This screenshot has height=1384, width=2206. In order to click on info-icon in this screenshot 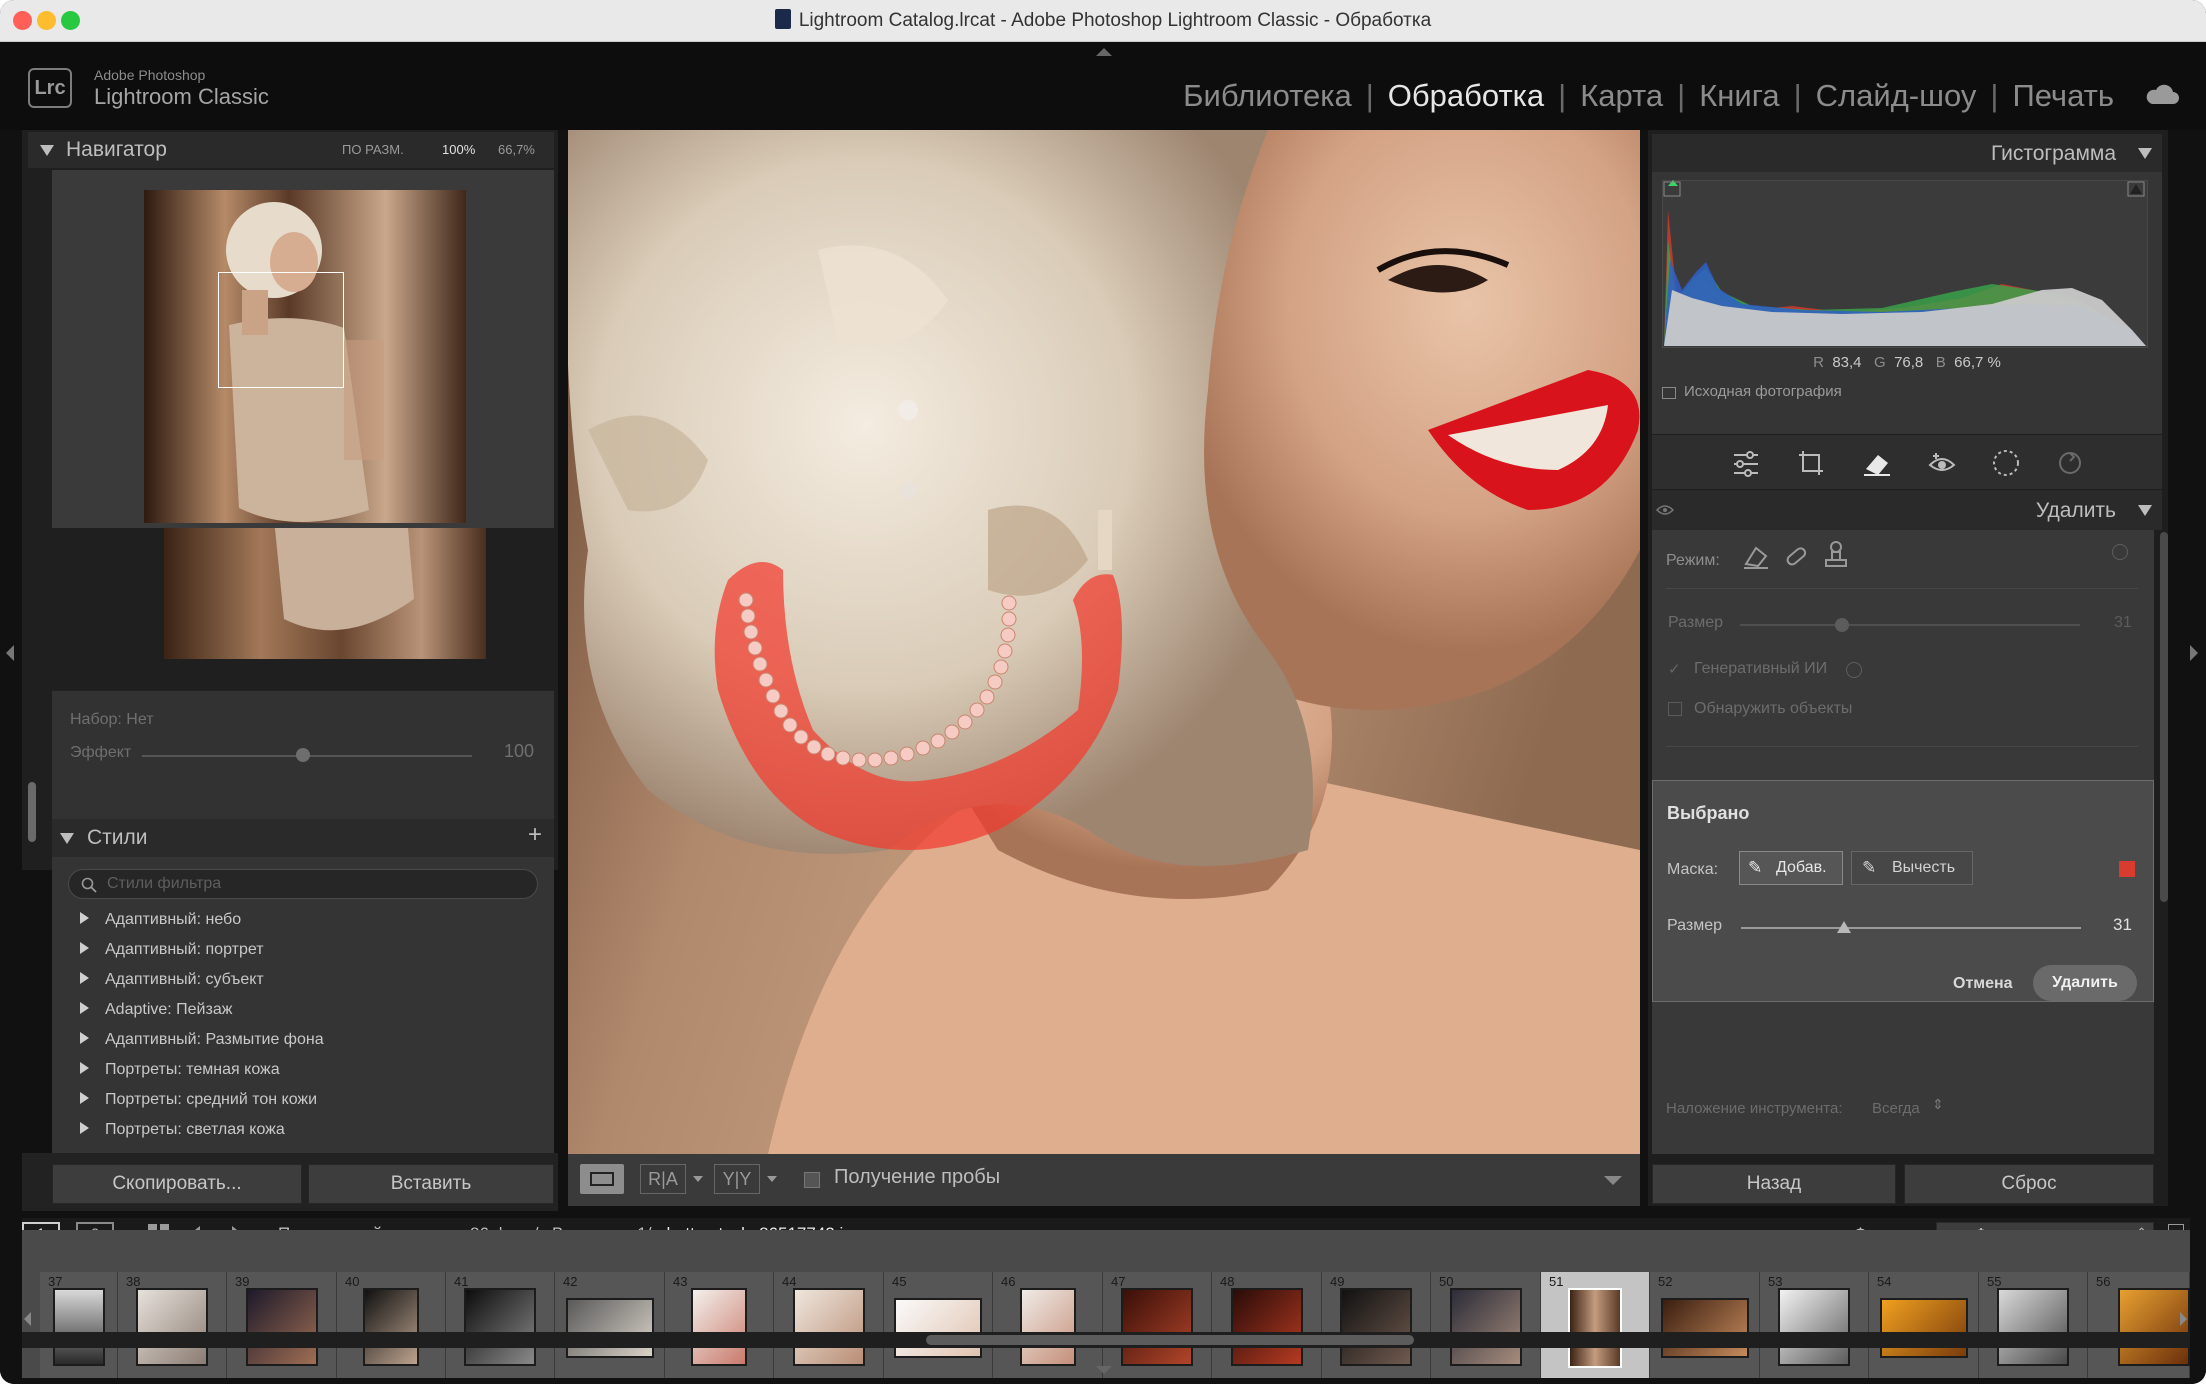, I will do `click(1854, 670)`.